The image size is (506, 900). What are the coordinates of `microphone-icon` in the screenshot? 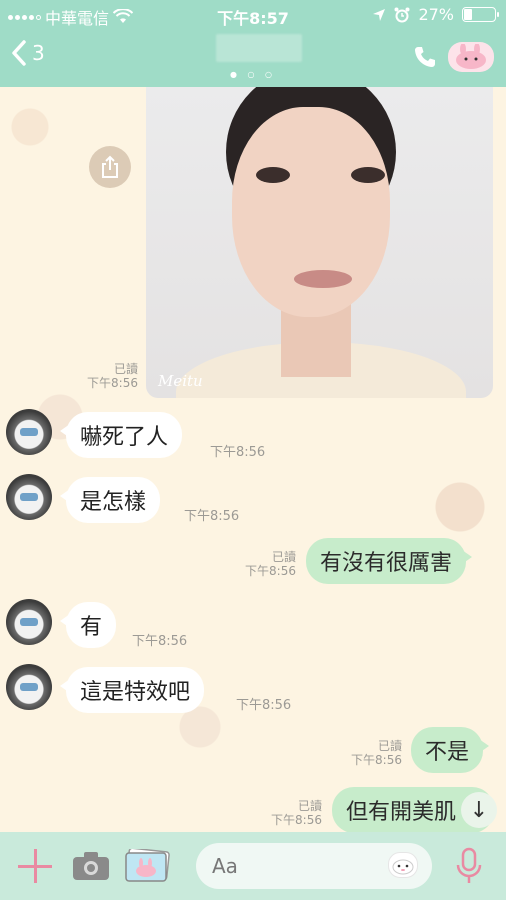 It's located at (469, 866).